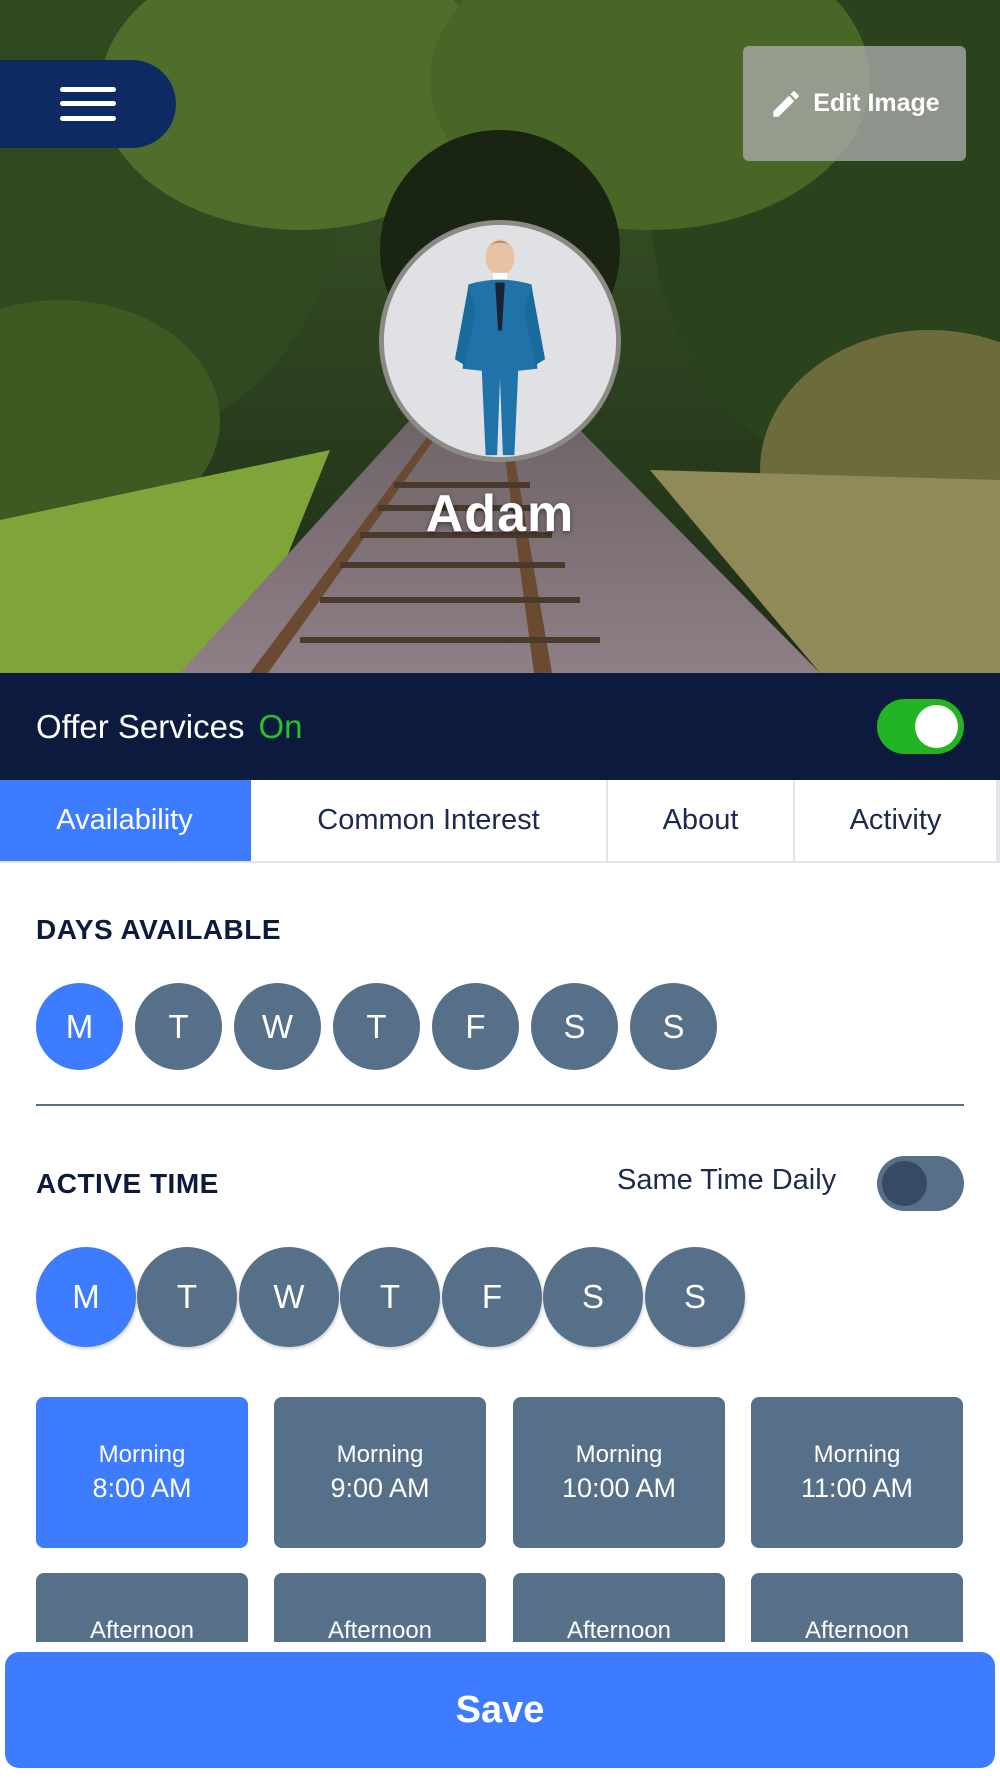 The width and height of the screenshot is (1000, 1778). I want to click on active-day-saturday: S, so click(593, 1297).